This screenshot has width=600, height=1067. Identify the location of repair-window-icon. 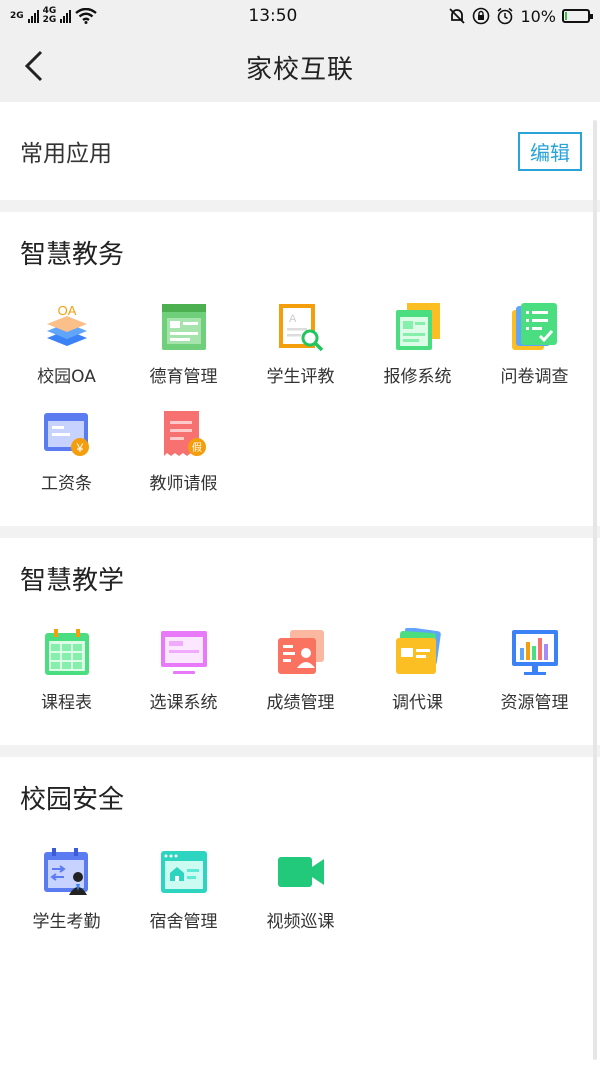
(418, 327).